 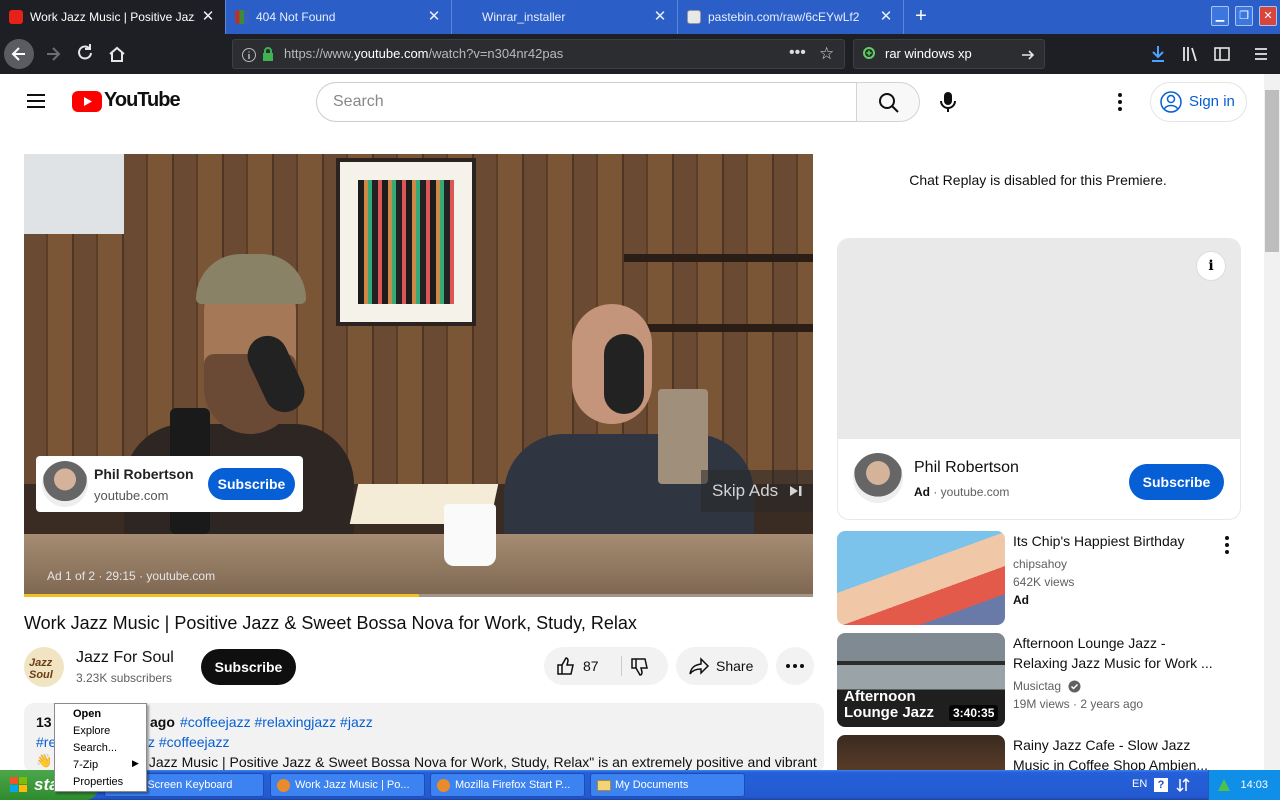 What do you see at coordinates (565, 17) in the screenshot?
I see `tab-winrar-installer: Winrar_installer ✕` at bounding box center [565, 17].